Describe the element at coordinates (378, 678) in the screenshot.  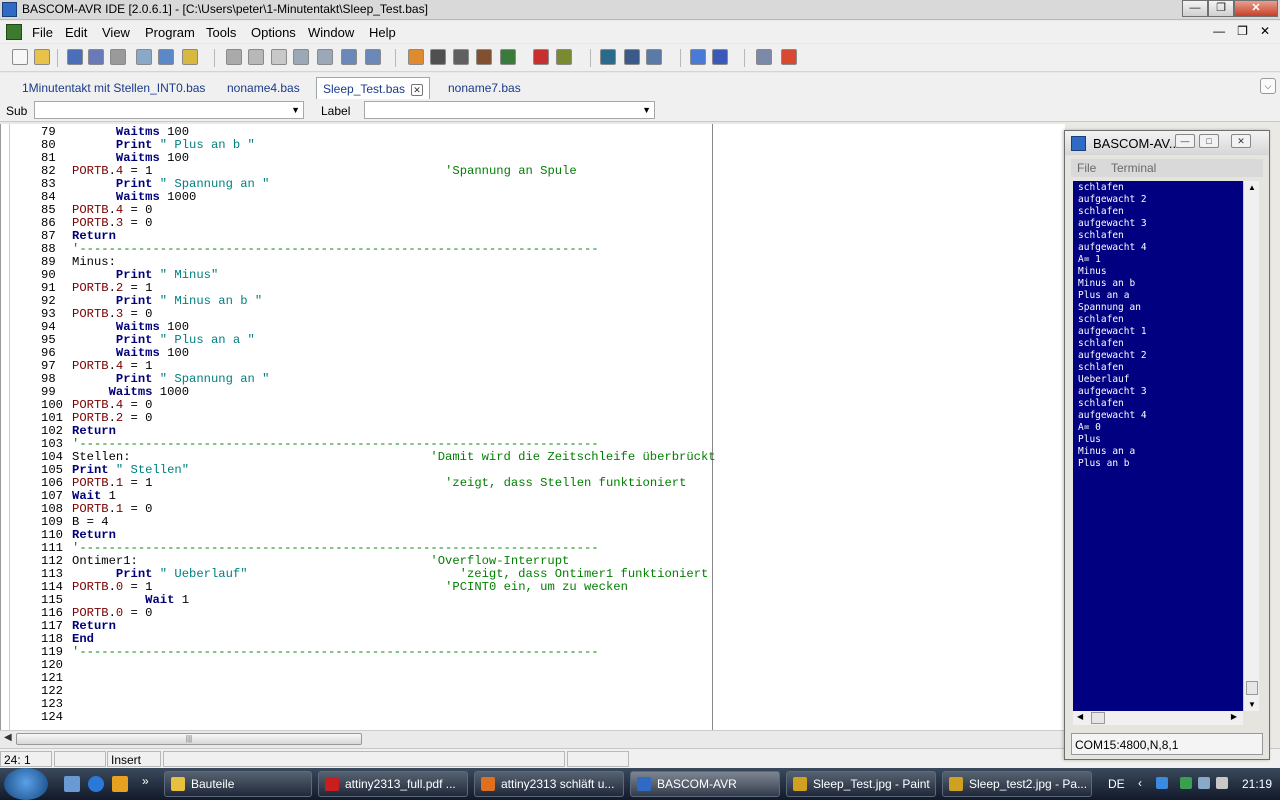
I see `code-line: 121` at that location.